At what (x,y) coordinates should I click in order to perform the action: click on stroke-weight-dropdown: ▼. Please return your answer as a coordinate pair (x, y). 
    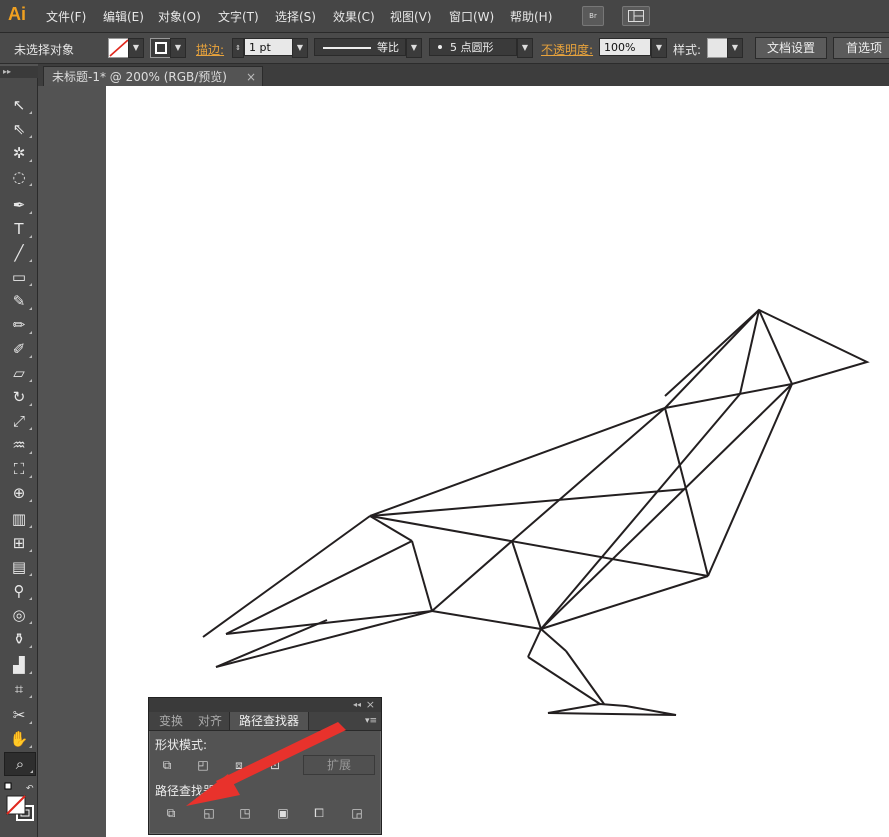
    Looking at the image, I should click on (300, 48).